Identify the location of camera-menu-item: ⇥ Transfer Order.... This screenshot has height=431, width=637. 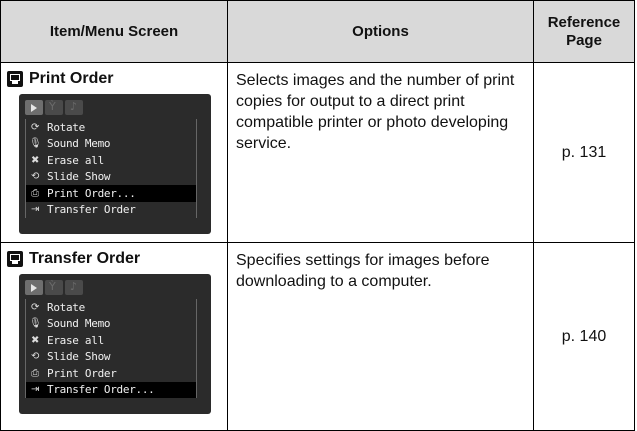
(111, 389).